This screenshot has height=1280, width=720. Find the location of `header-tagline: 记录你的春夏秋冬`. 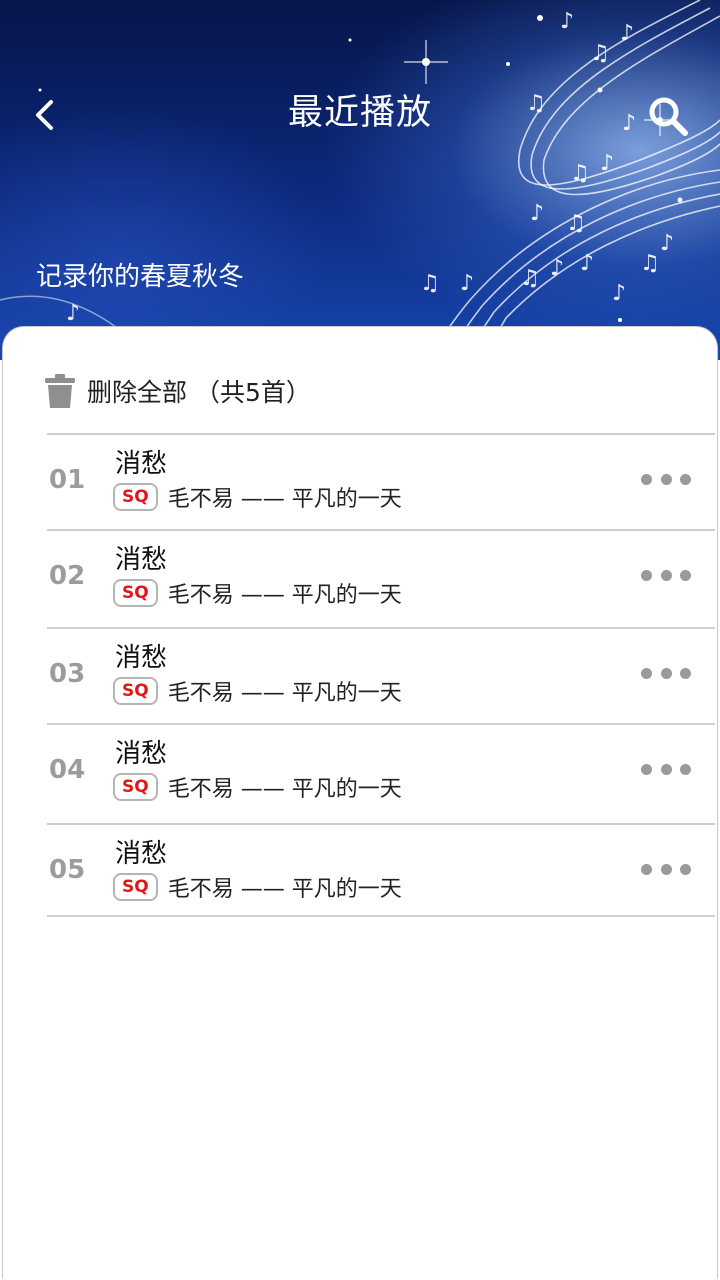

header-tagline: 记录你的春夏秋冬 is located at coordinates (140, 277).